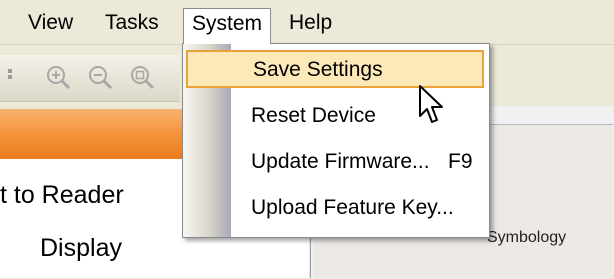 Image resolution: width=614 pixels, height=279 pixels. What do you see at coordinates (318, 69) in the screenshot?
I see `menu-item-save-settings-label: Save Settings` at bounding box center [318, 69].